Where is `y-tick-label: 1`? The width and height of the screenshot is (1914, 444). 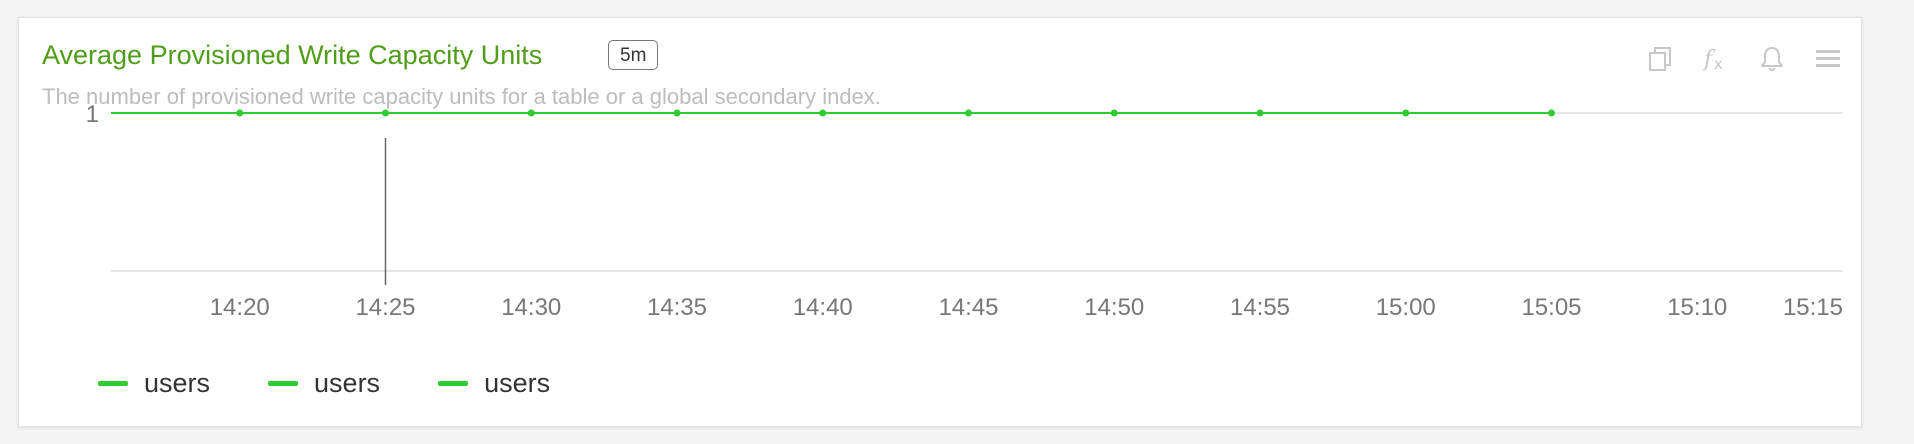
y-tick-label: 1 is located at coordinates (92, 114).